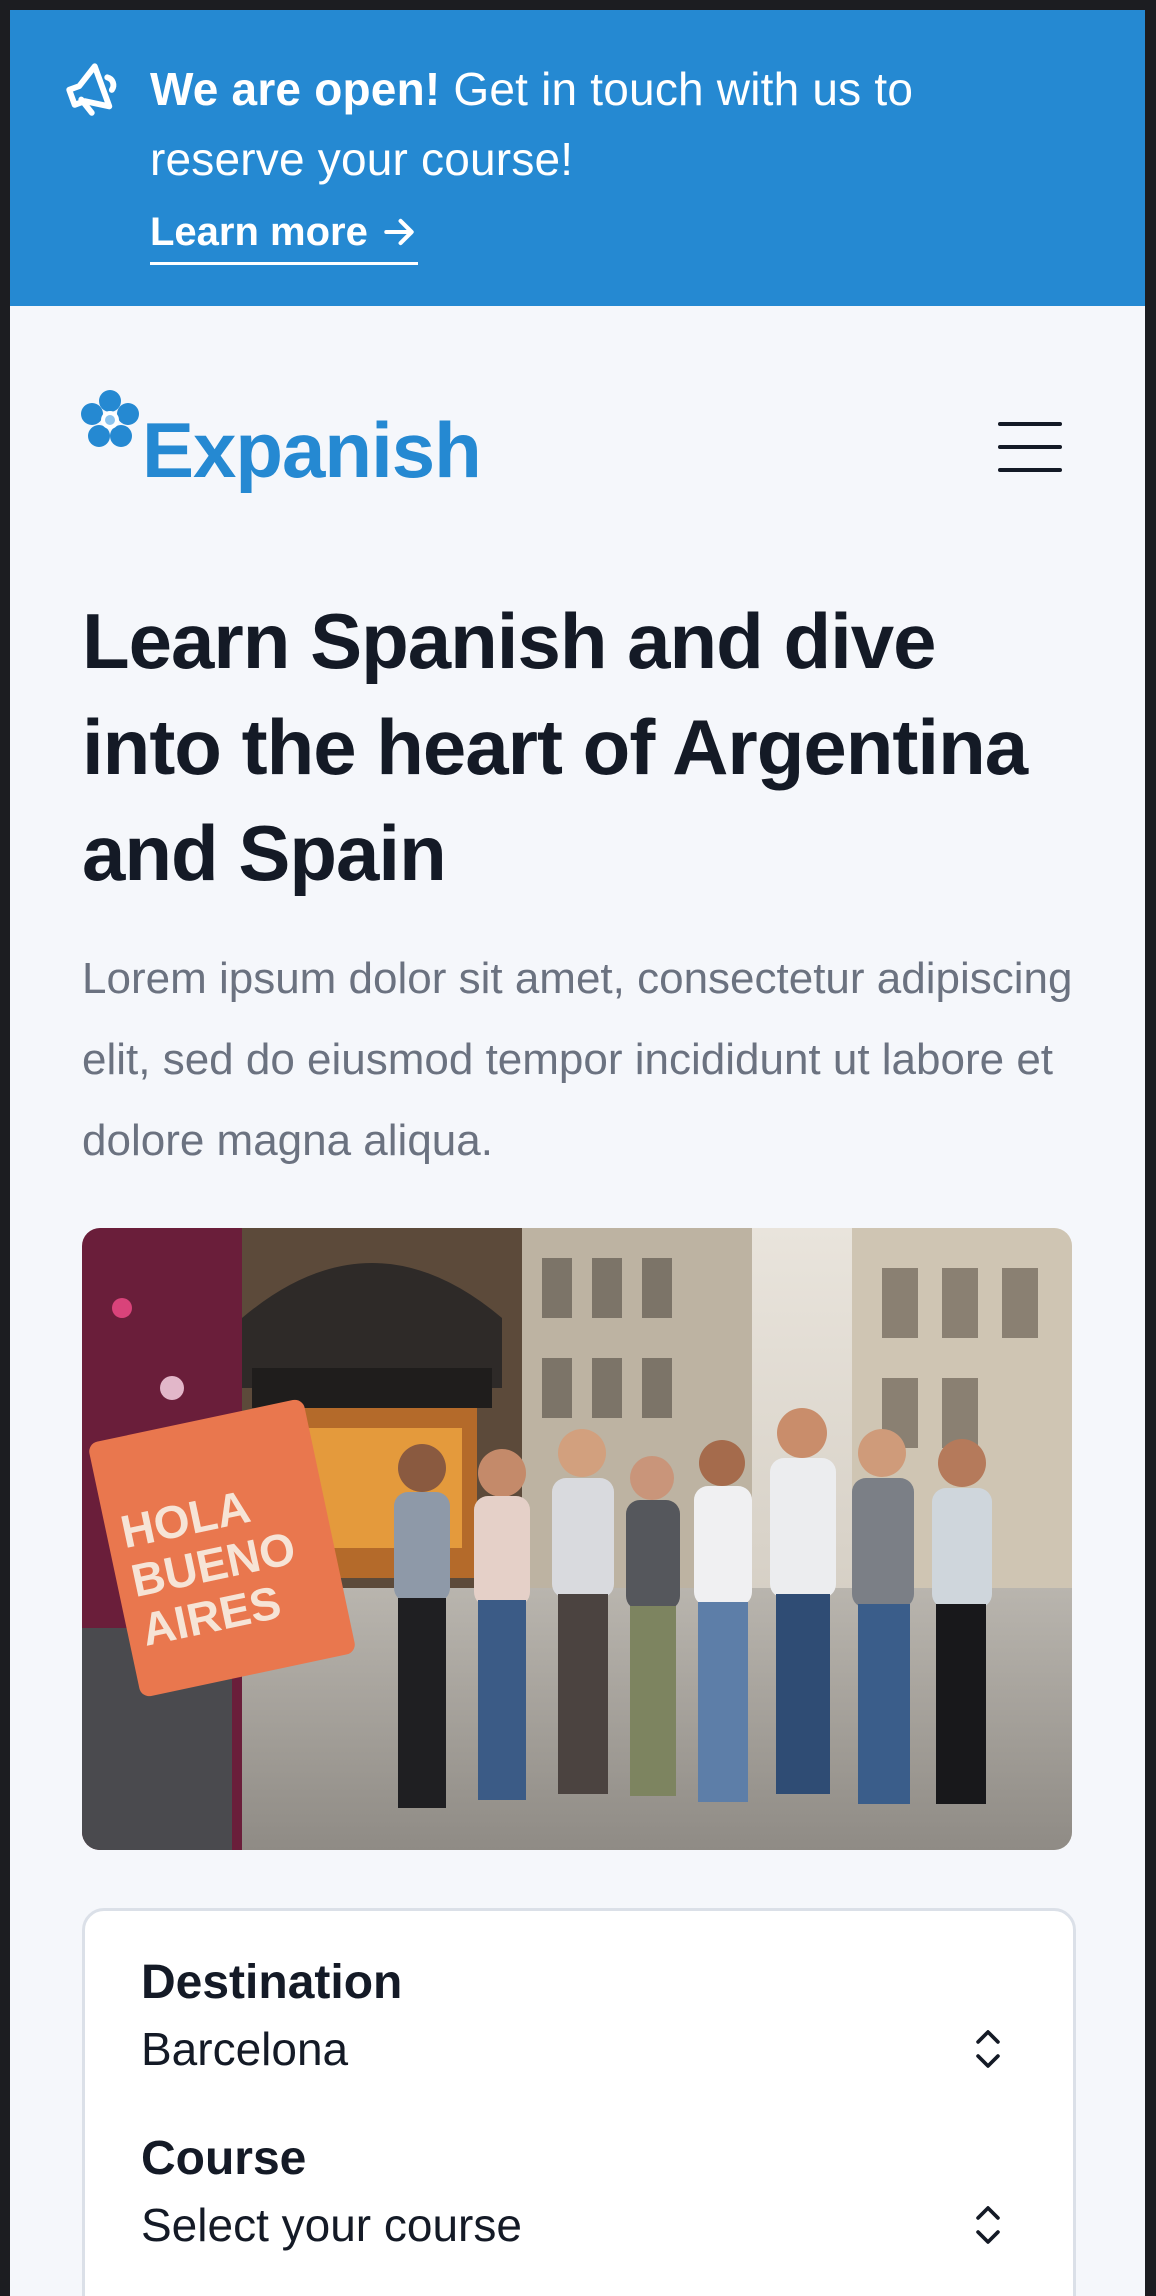 The image size is (1156, 2296). Describe the element at coordinates (1030, 447) in the screenshot. I see `hamburger-menu-icon` at that location.